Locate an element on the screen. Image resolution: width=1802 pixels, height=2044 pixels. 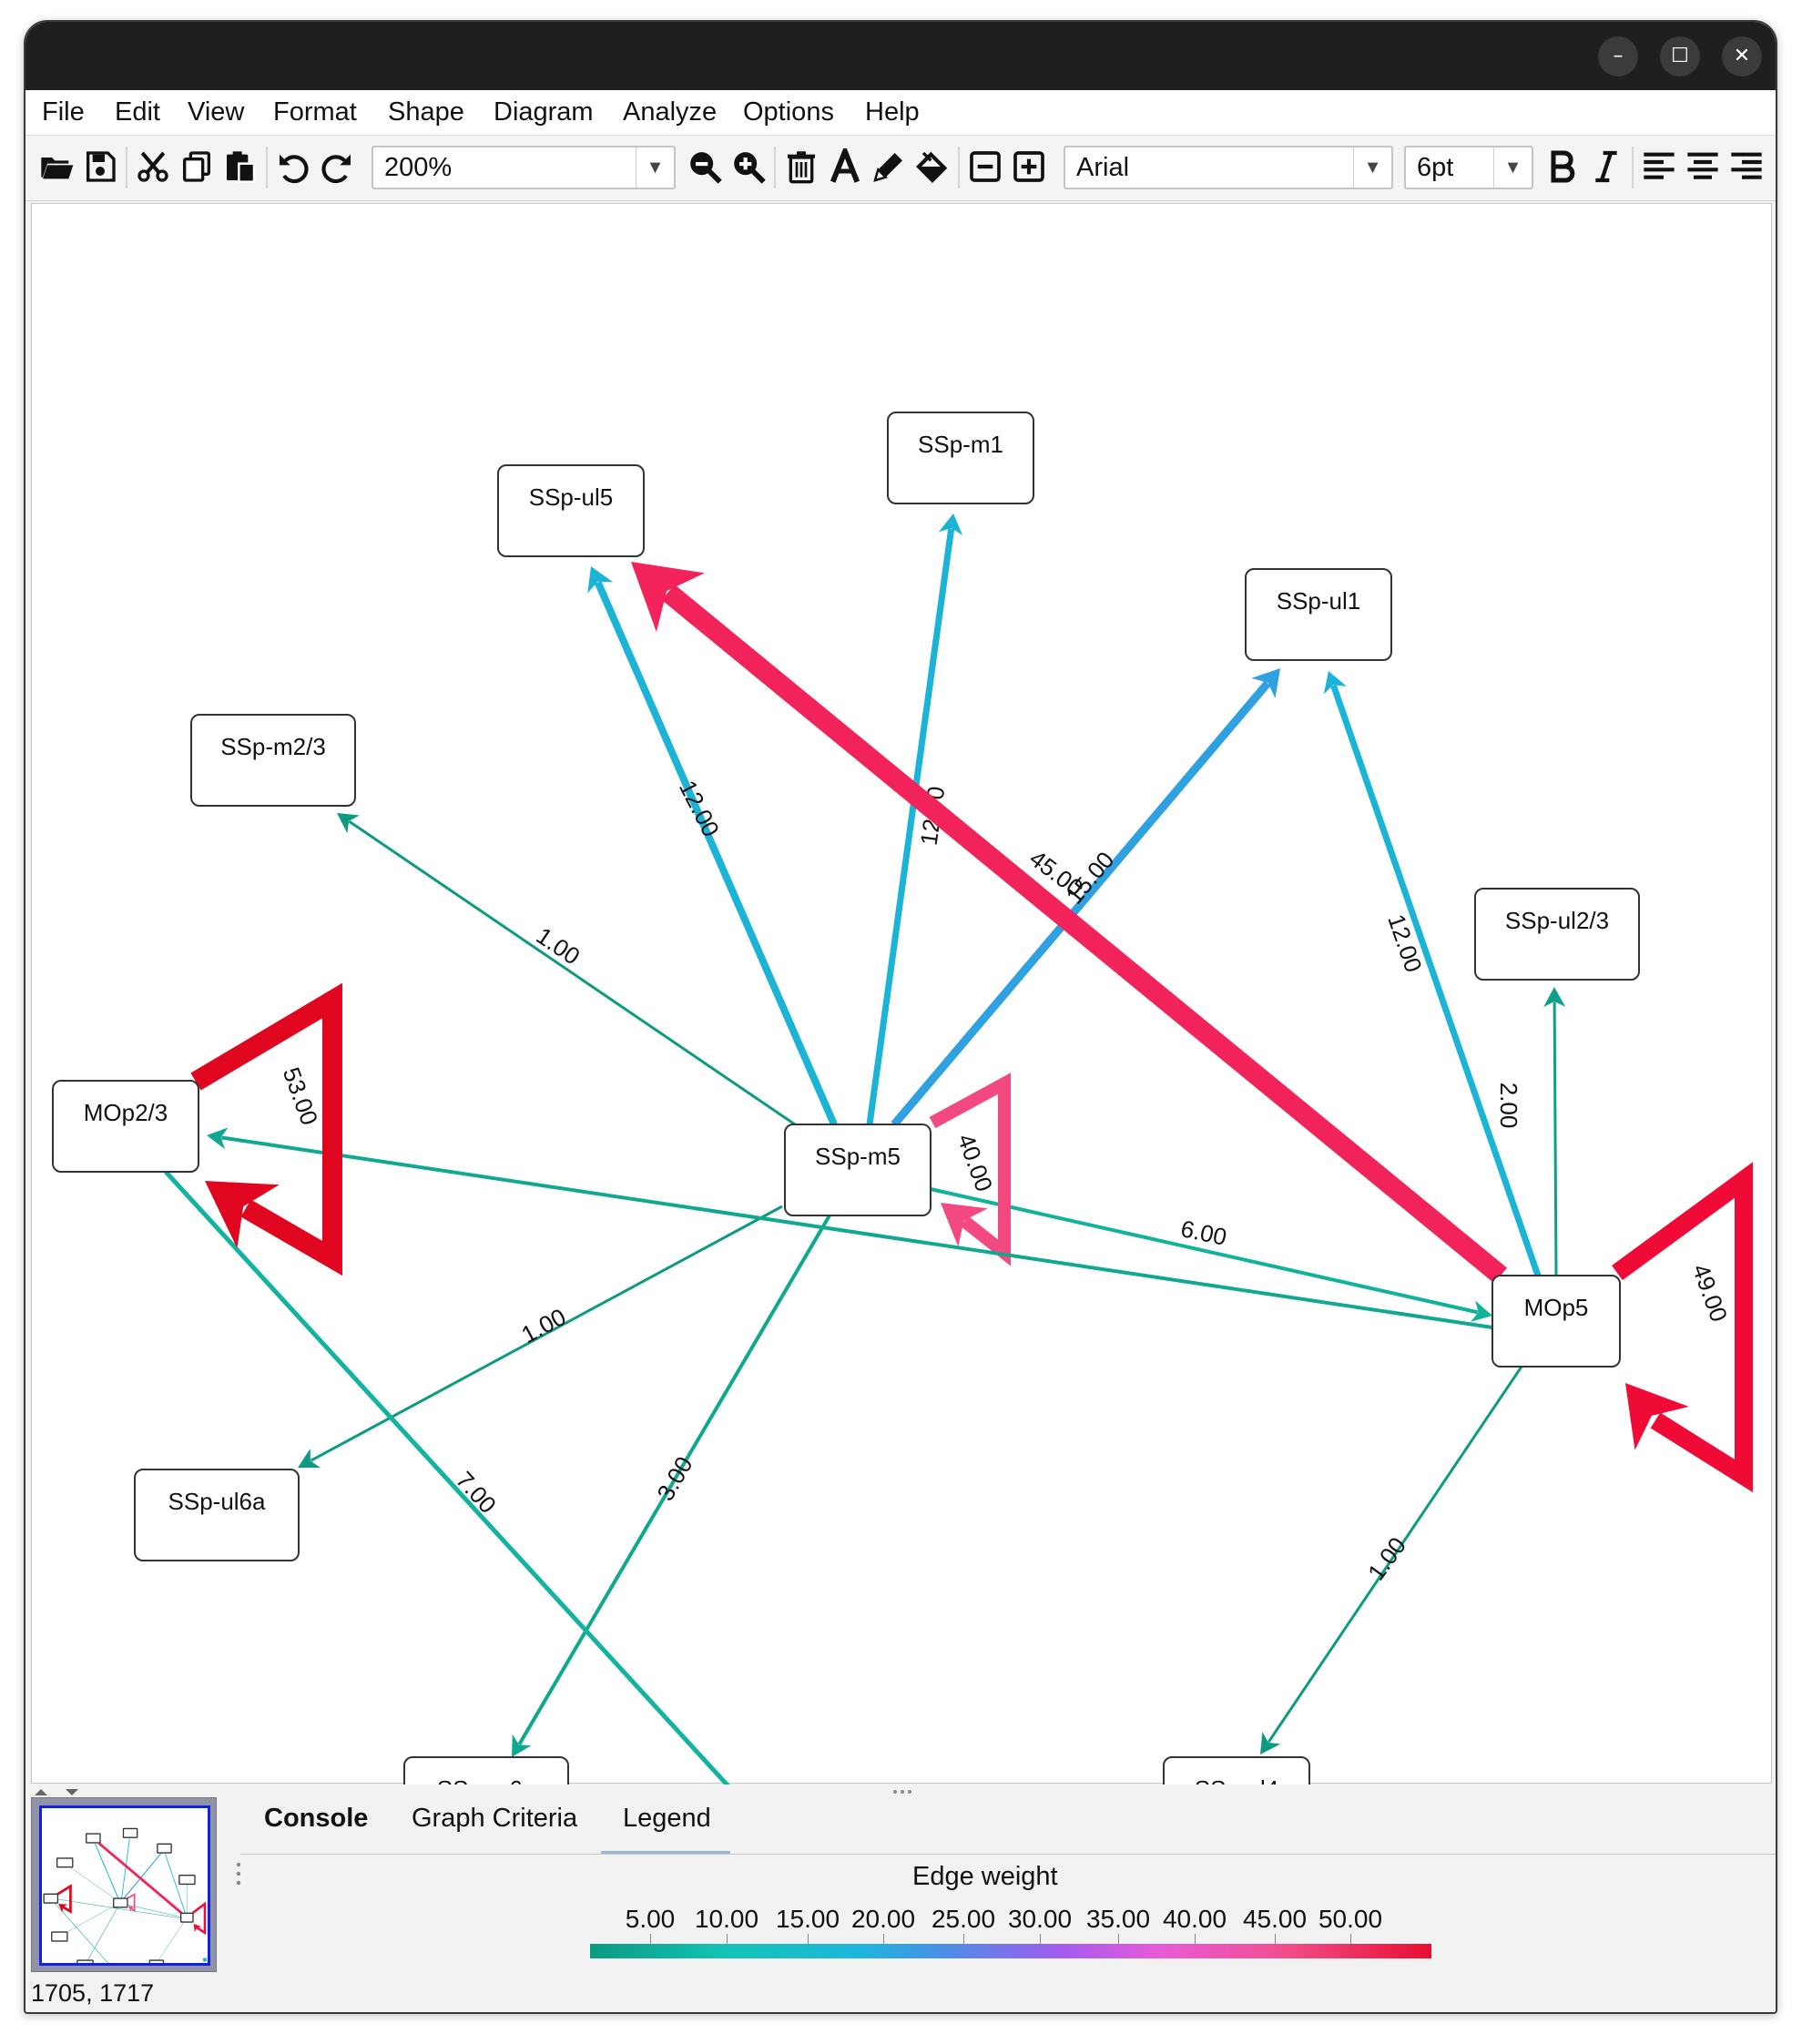
open-icon is located at coordinates (56, 167).